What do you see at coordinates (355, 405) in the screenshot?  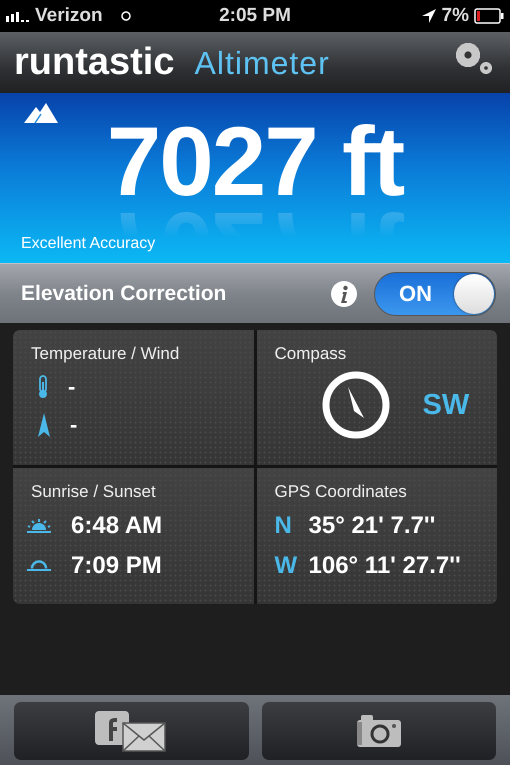 I see `compass-icon` at bounding box center [355, 405].